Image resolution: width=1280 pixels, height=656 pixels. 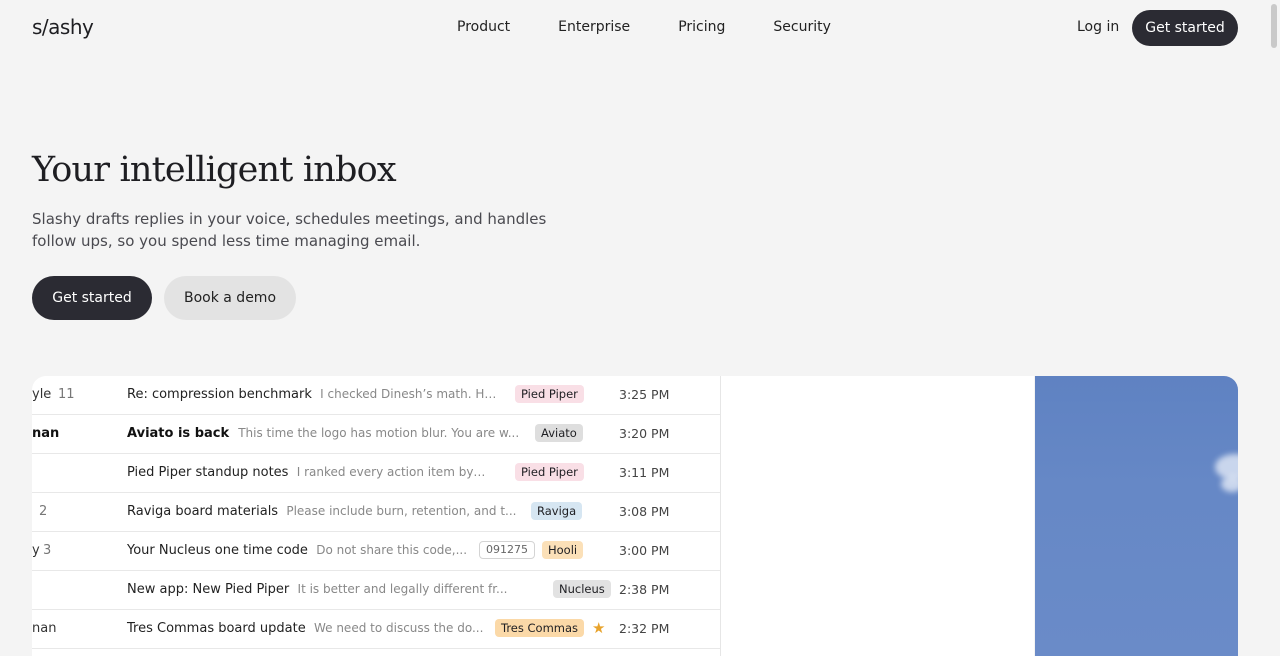 I want to click on email-time: 3:00 PM, so click(x=644, y=550).